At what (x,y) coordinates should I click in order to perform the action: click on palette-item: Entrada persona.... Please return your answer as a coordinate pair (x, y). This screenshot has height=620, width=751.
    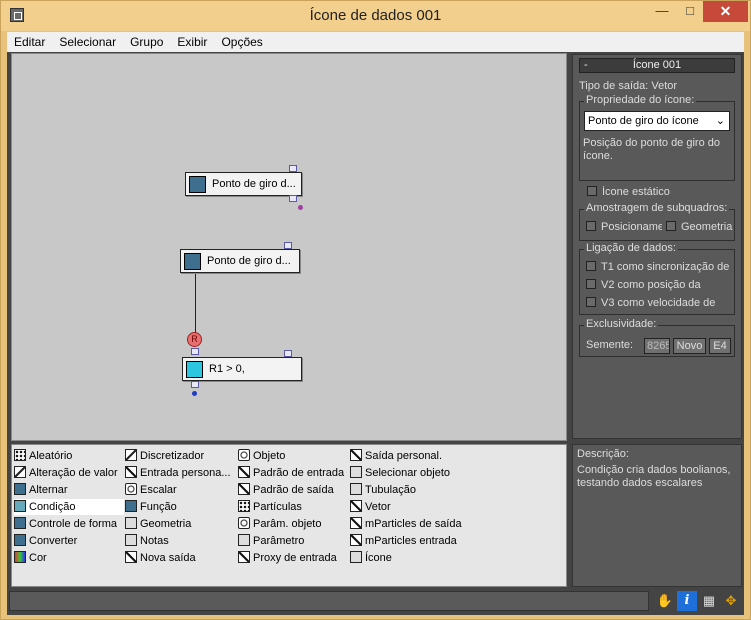
    Looking at the image, I should click on (181, 473).